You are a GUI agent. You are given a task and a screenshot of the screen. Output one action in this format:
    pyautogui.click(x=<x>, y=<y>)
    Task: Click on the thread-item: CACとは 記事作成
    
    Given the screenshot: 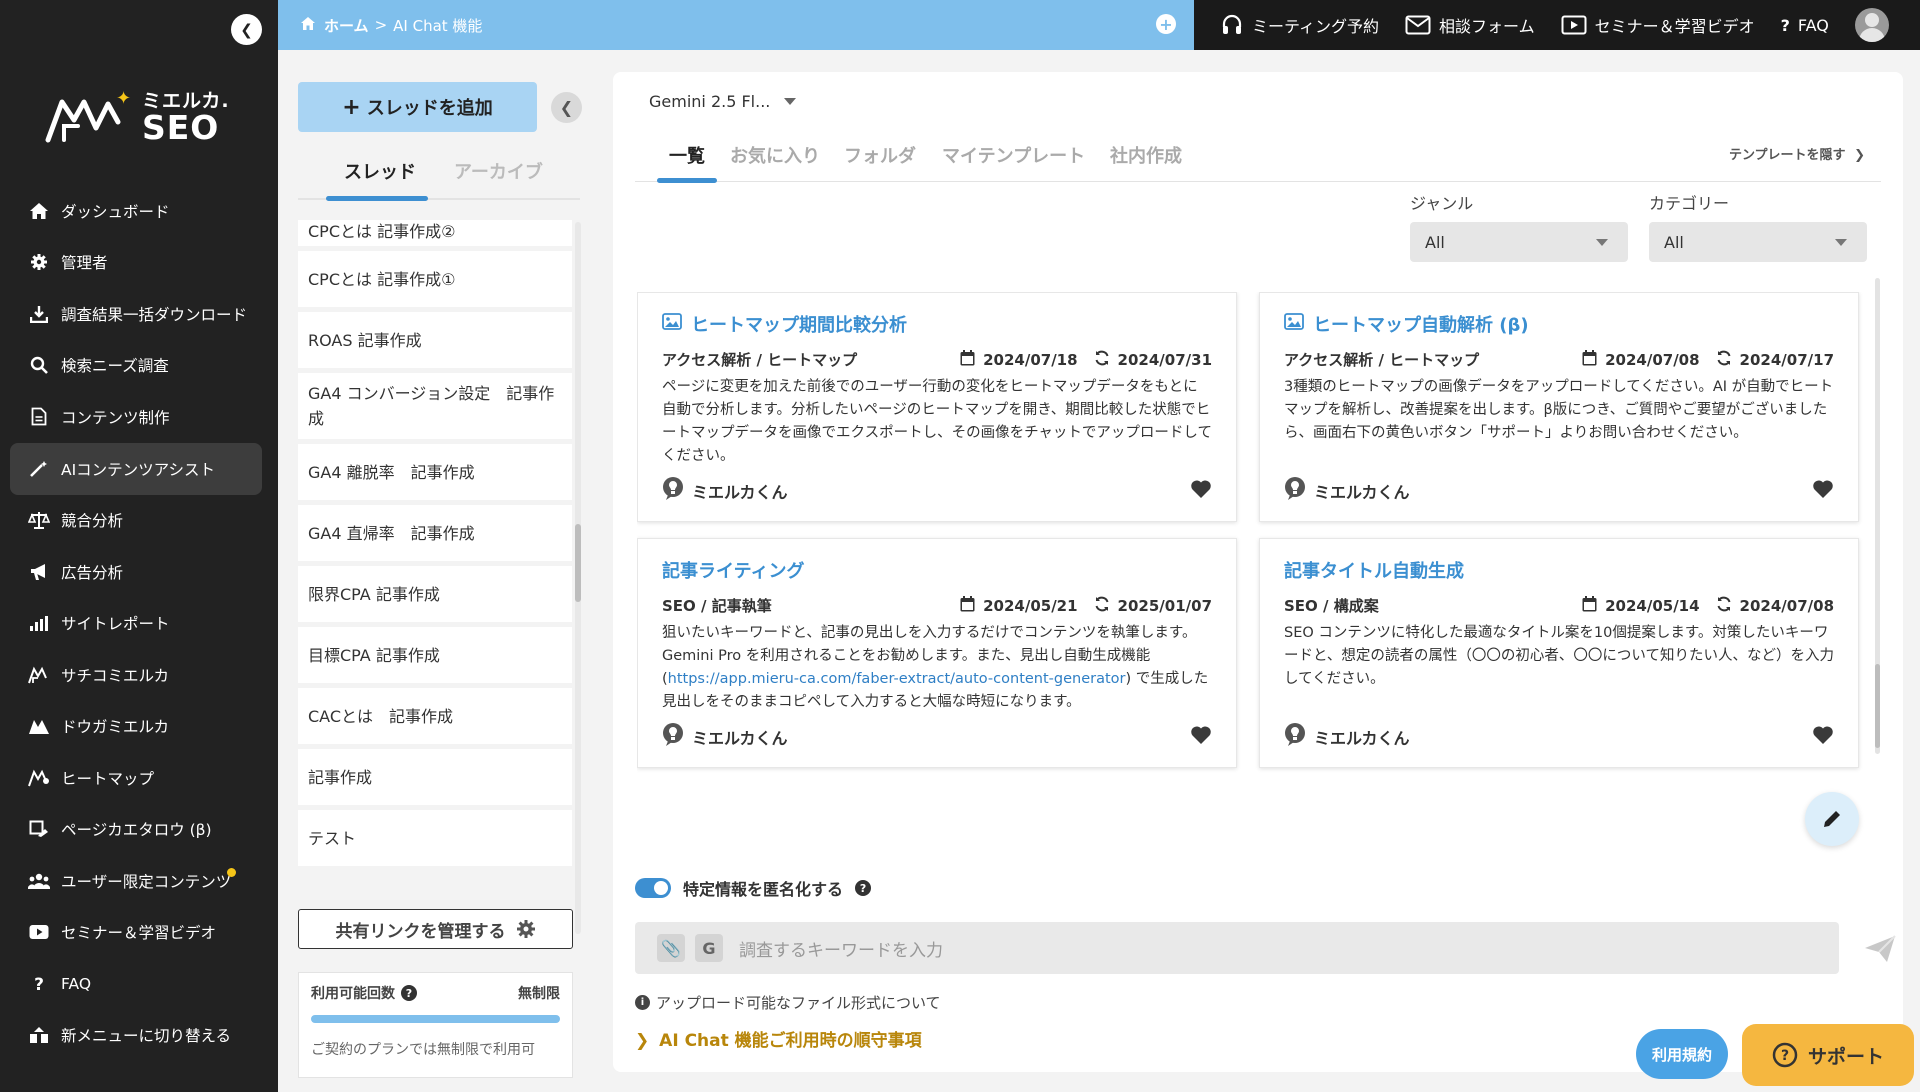 What is the action you would take?
    pyautogui.click(x=435, y=716)
    